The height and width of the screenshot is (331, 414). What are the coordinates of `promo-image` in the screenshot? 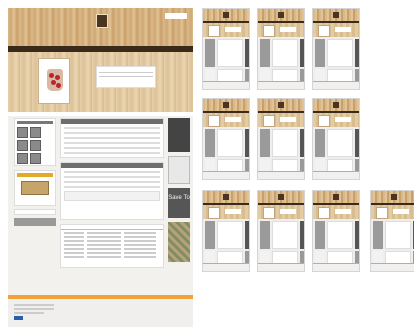 It's located at (35, 188).